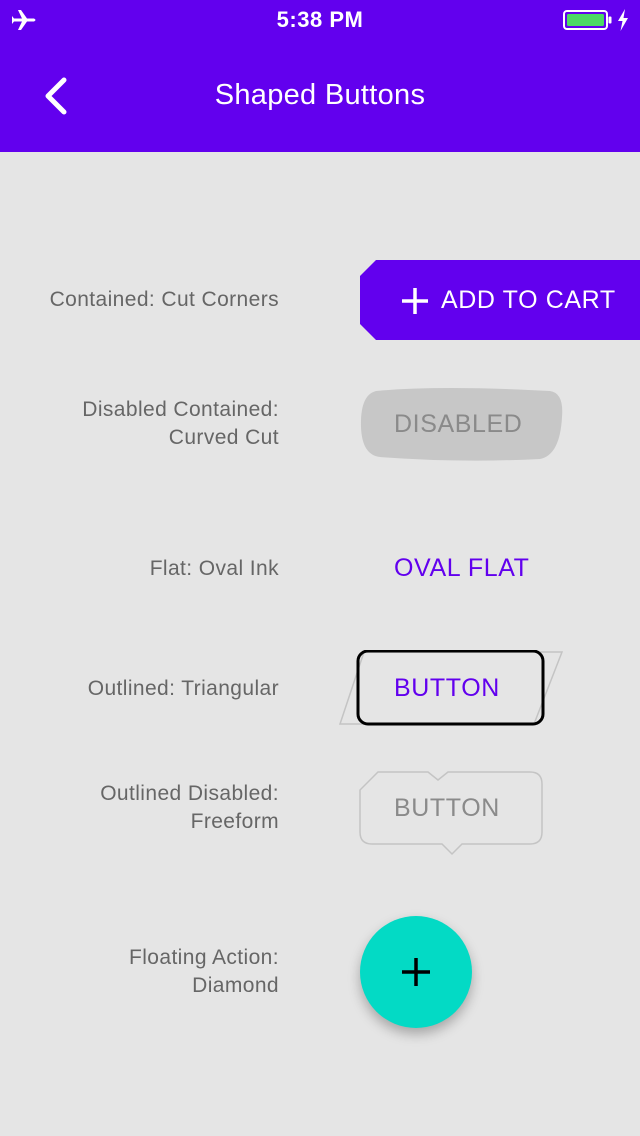  I want to click on outlined-disabled-label: Outlined Disabled: Freeform, so click(189, 807).